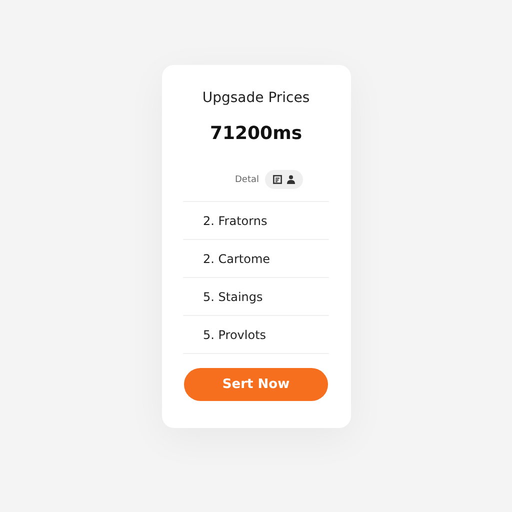 This screenshot has width=512, height=512. What do you see at coordinates (256, 259) in the screenshot?
I see `list-item: 2. Cartome` at bounding box center [256, 259].